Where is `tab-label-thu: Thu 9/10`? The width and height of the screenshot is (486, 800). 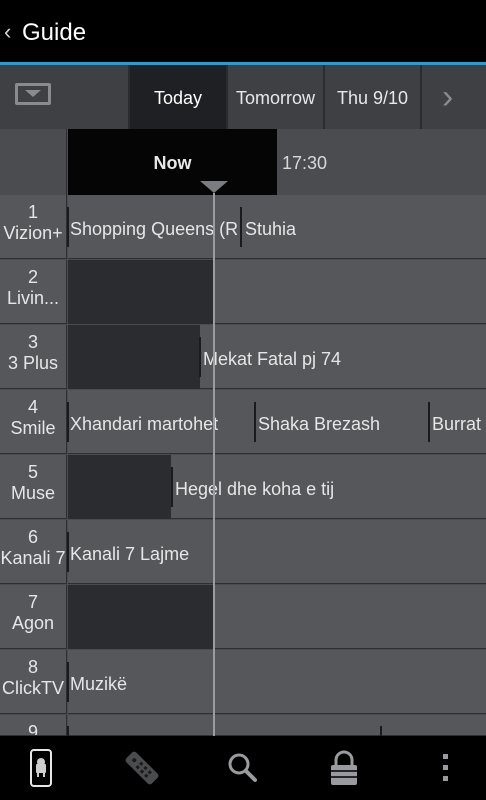 tab-label-thu: Thu 9/10 is located at coordinates (372, 98).